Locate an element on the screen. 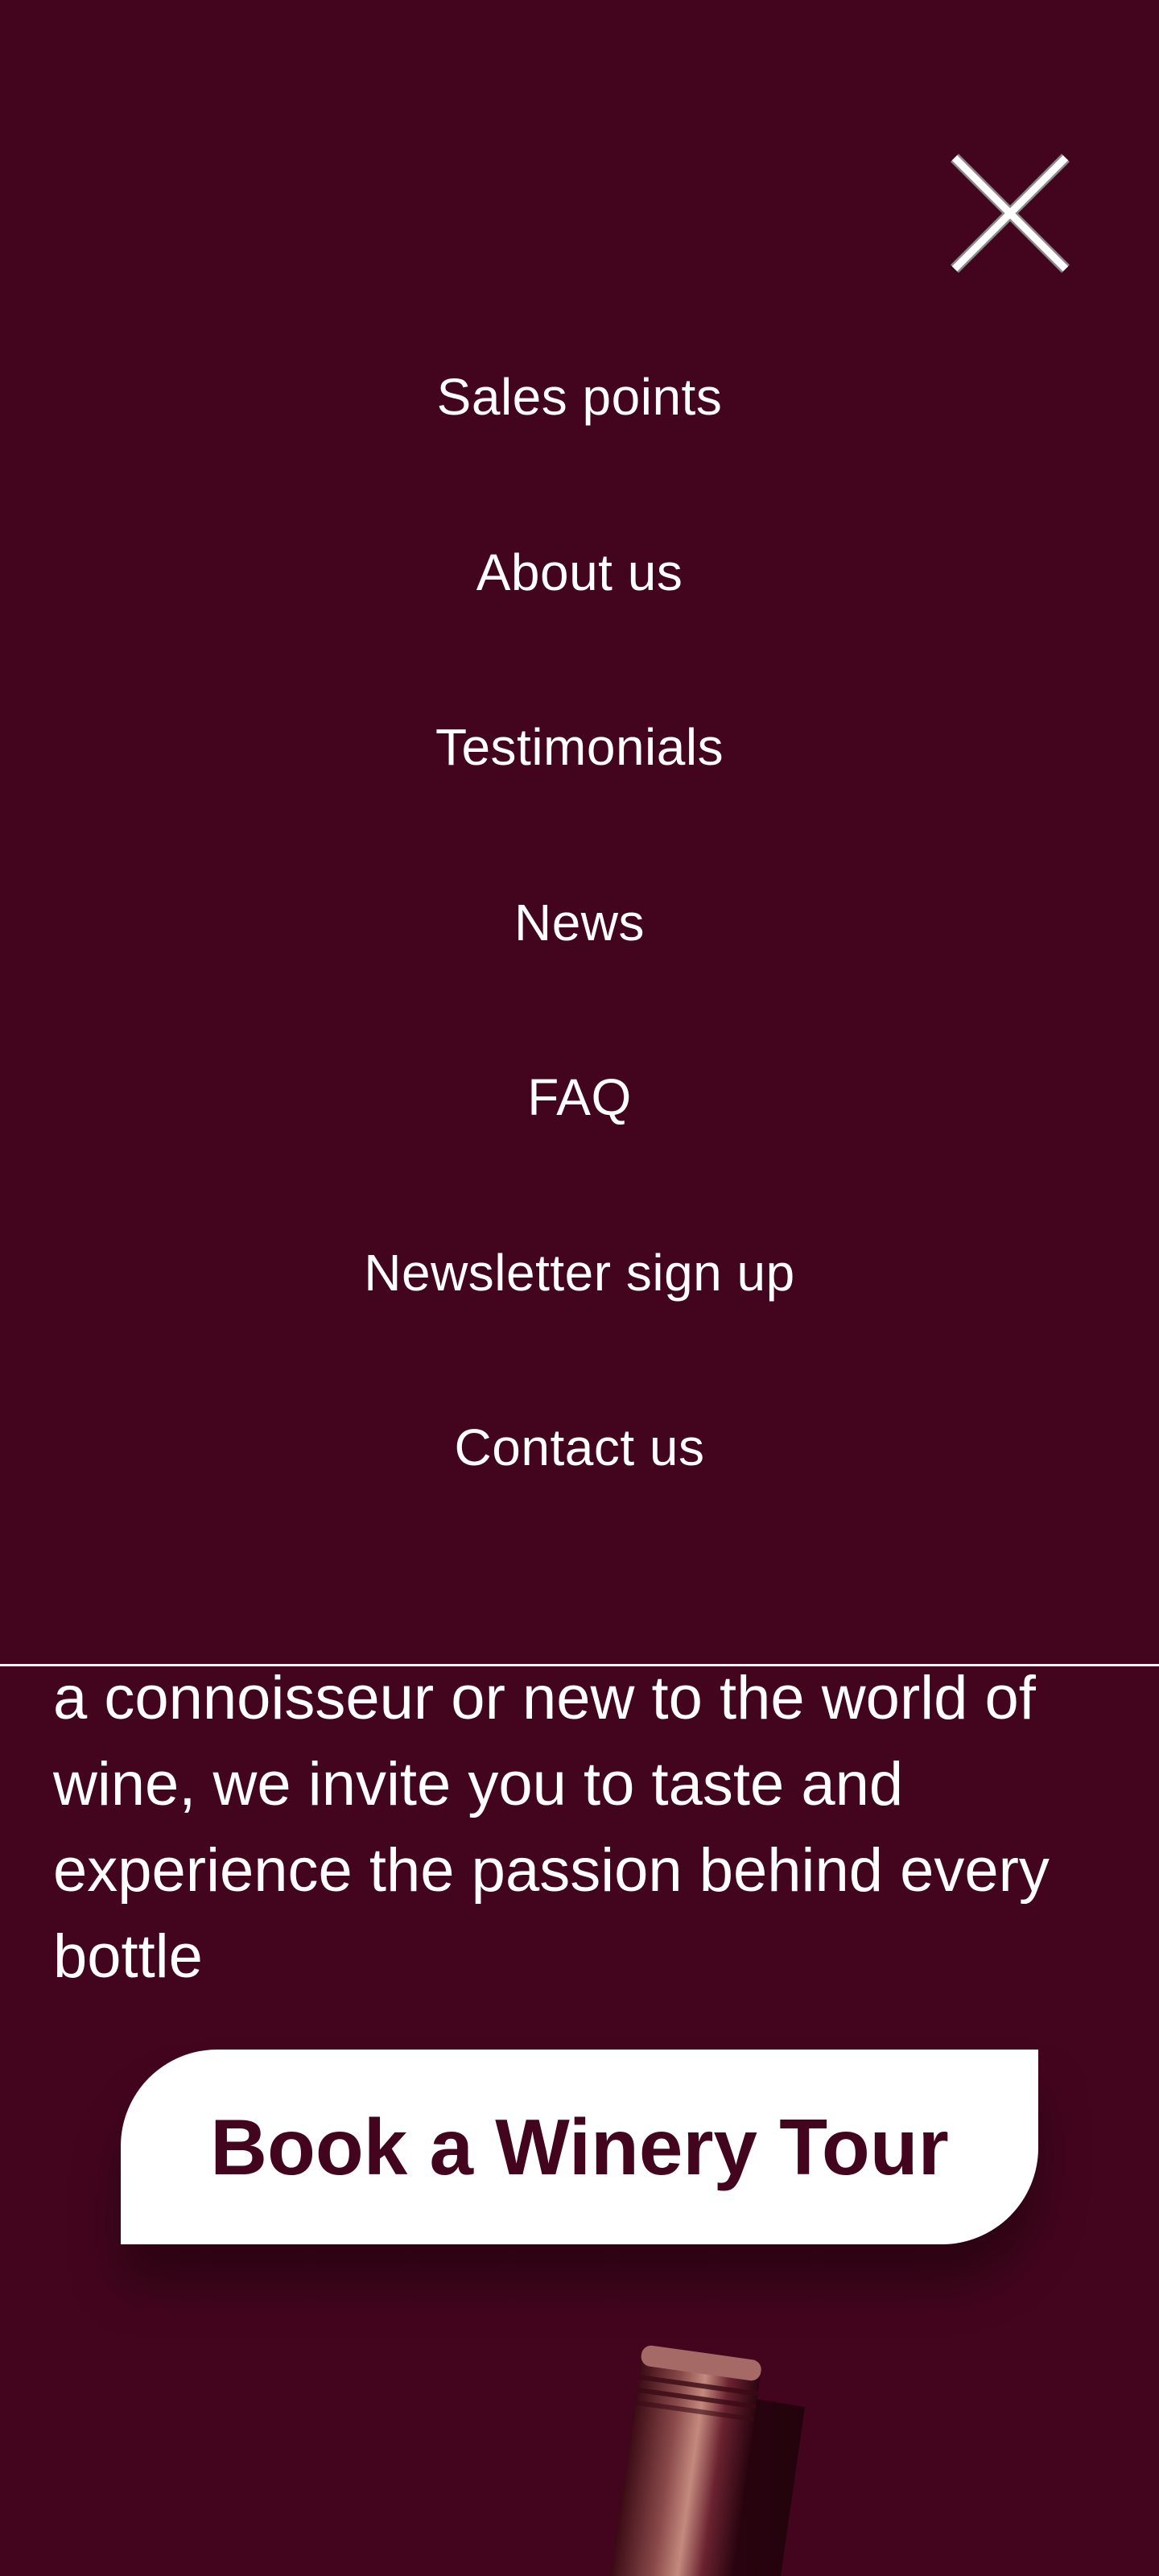  intro-line: wine, we invite you to taste and is located at coordinates (478, 1784).